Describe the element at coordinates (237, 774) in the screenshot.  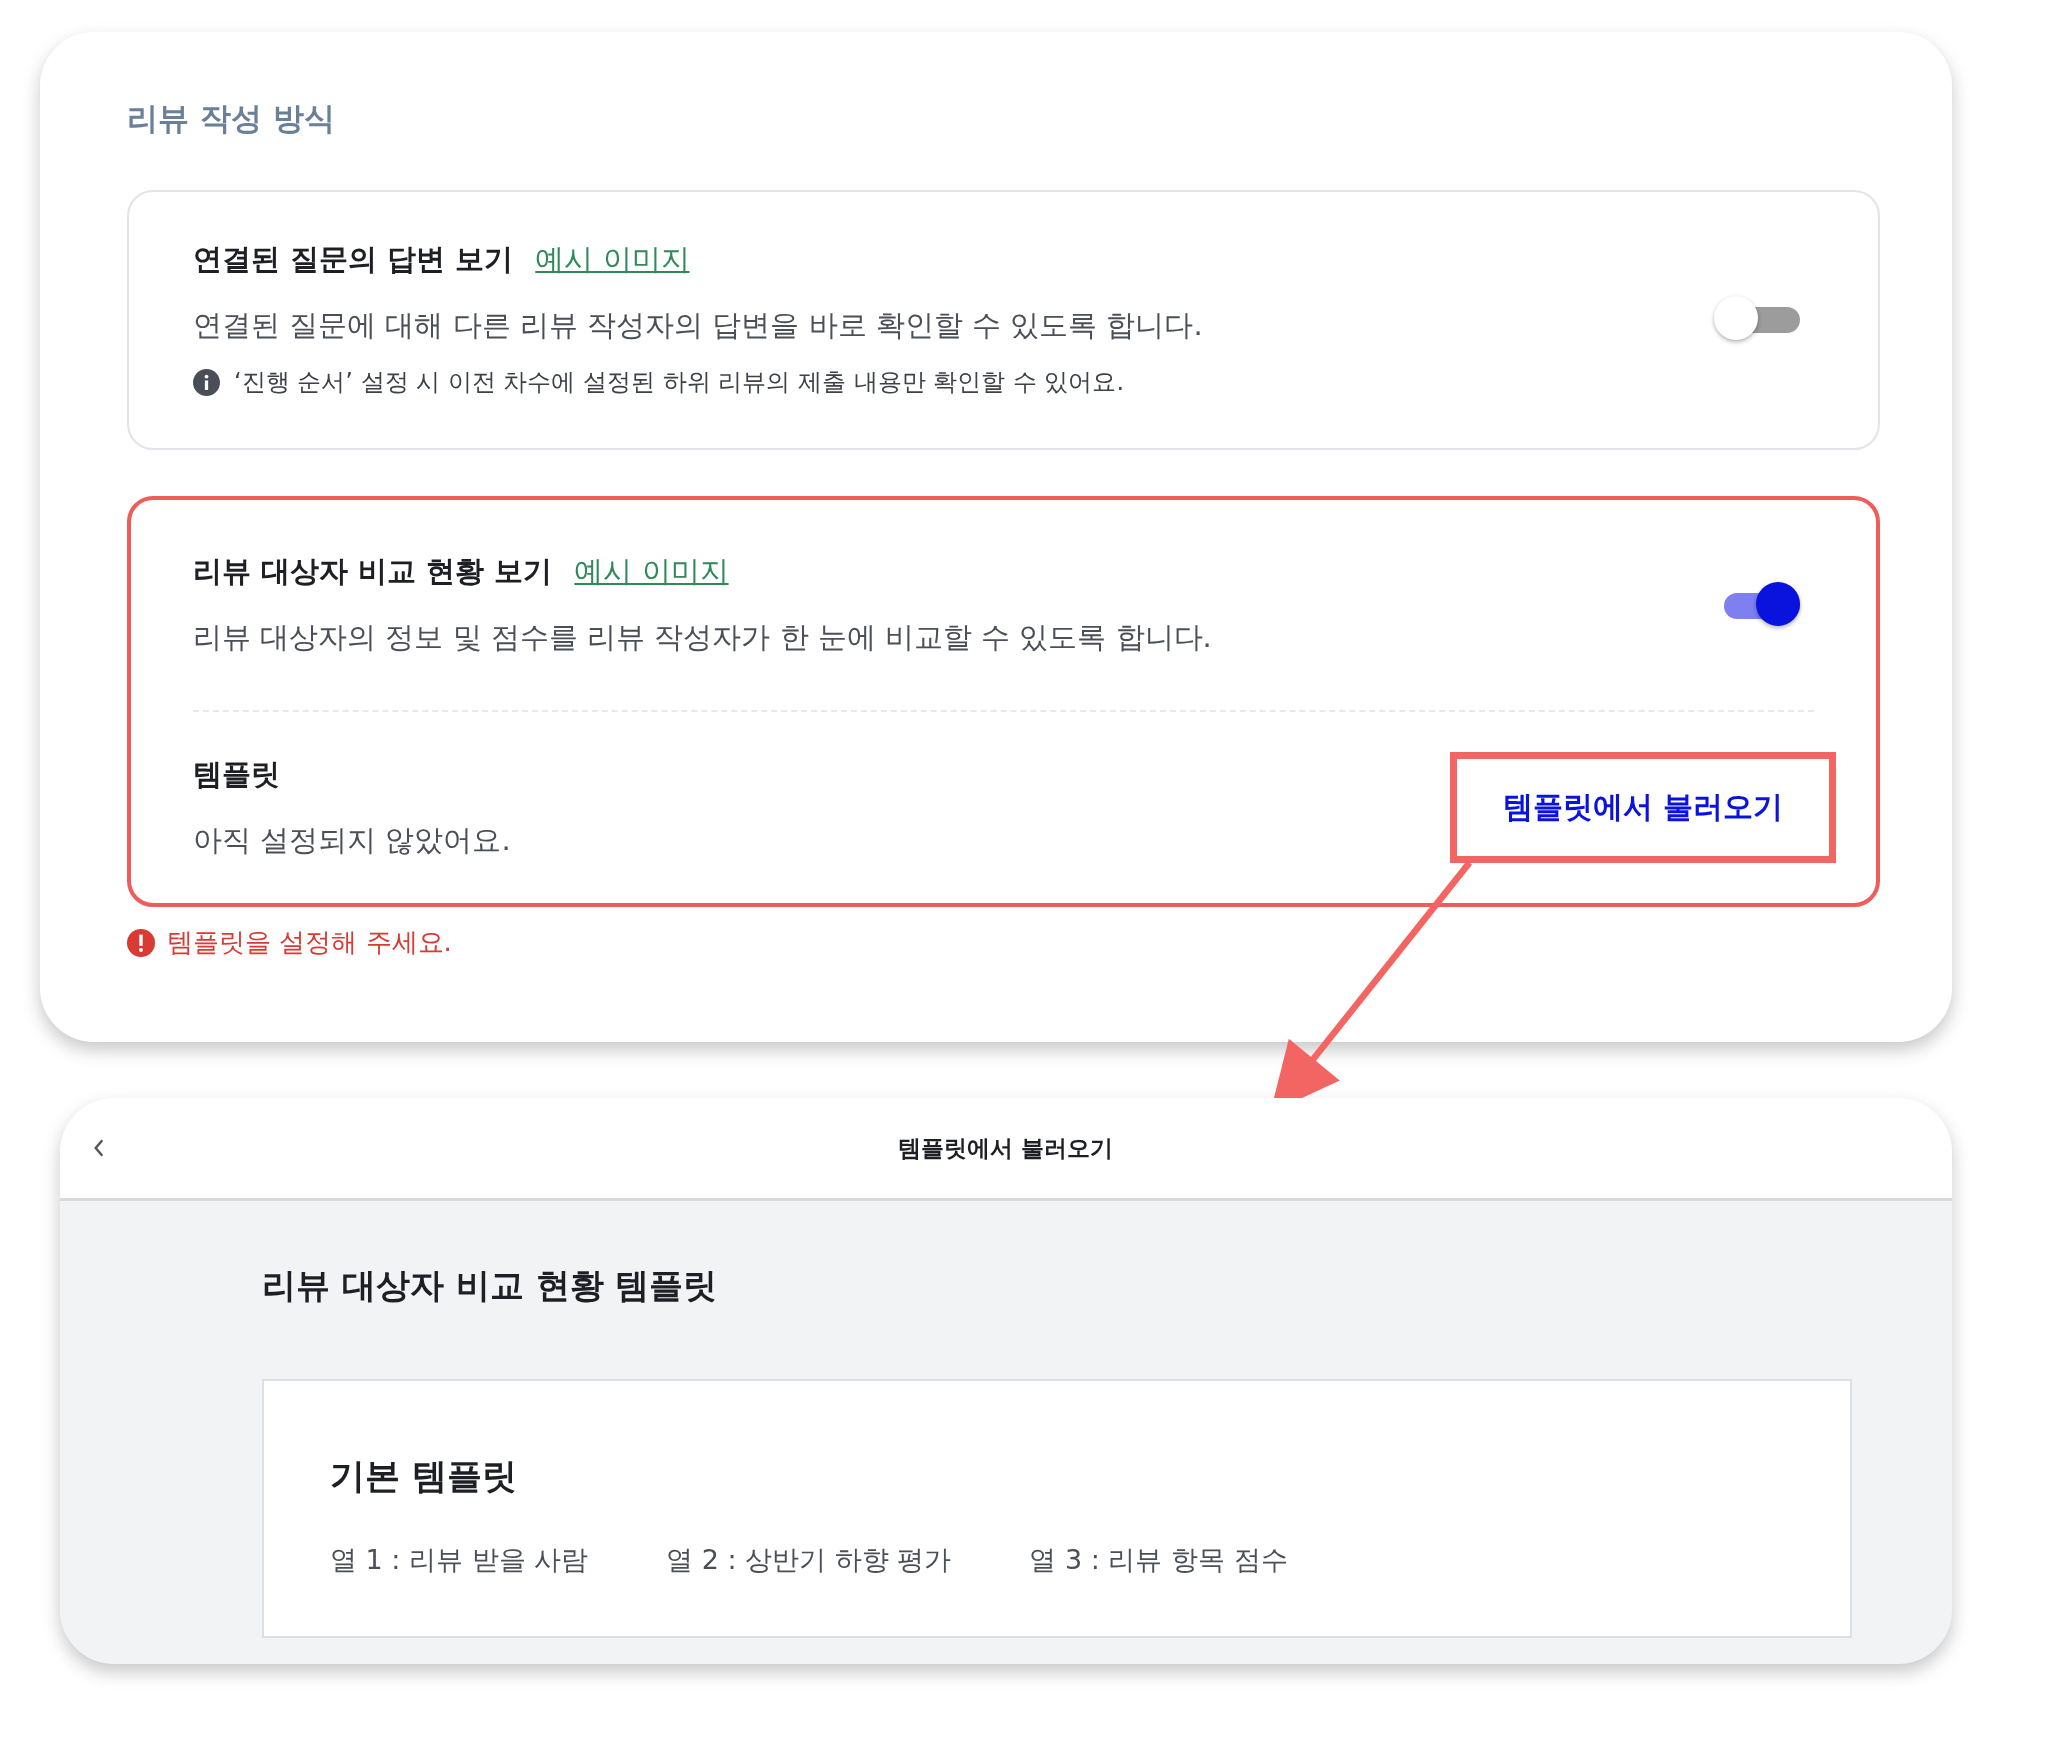
I see `template-label: 템플릿` at that location.